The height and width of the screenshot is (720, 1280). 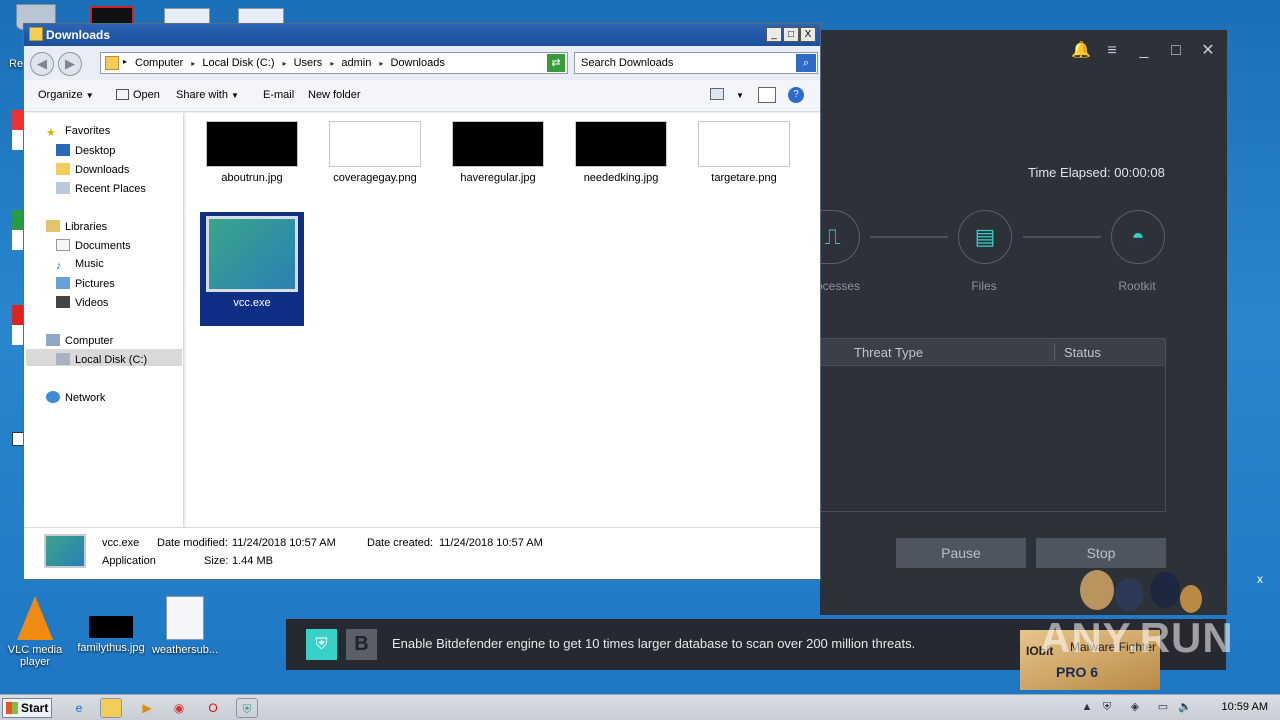 What do you see at coordinates (627, 63) in the screenshot?
I see `search-placeholder: Search Downloads` at bounding box center [627, 63].